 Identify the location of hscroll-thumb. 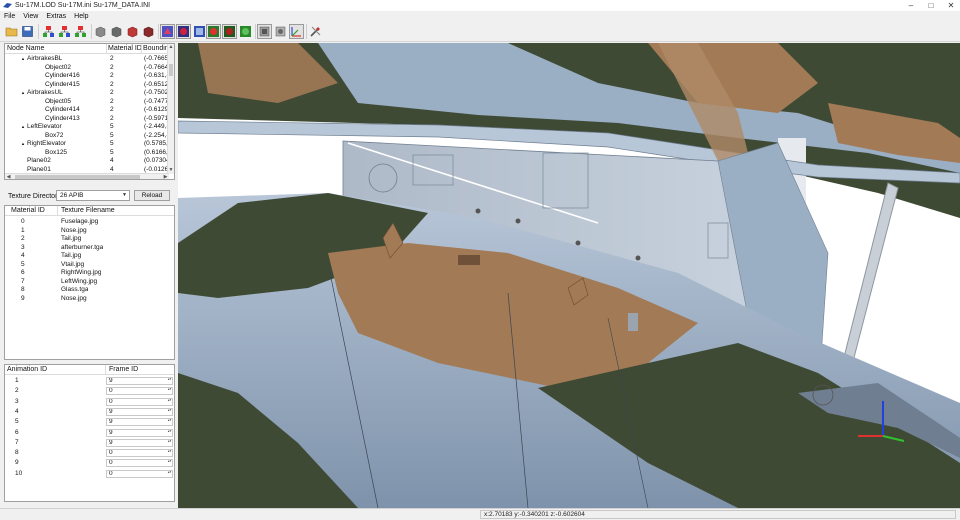
(77, 177).